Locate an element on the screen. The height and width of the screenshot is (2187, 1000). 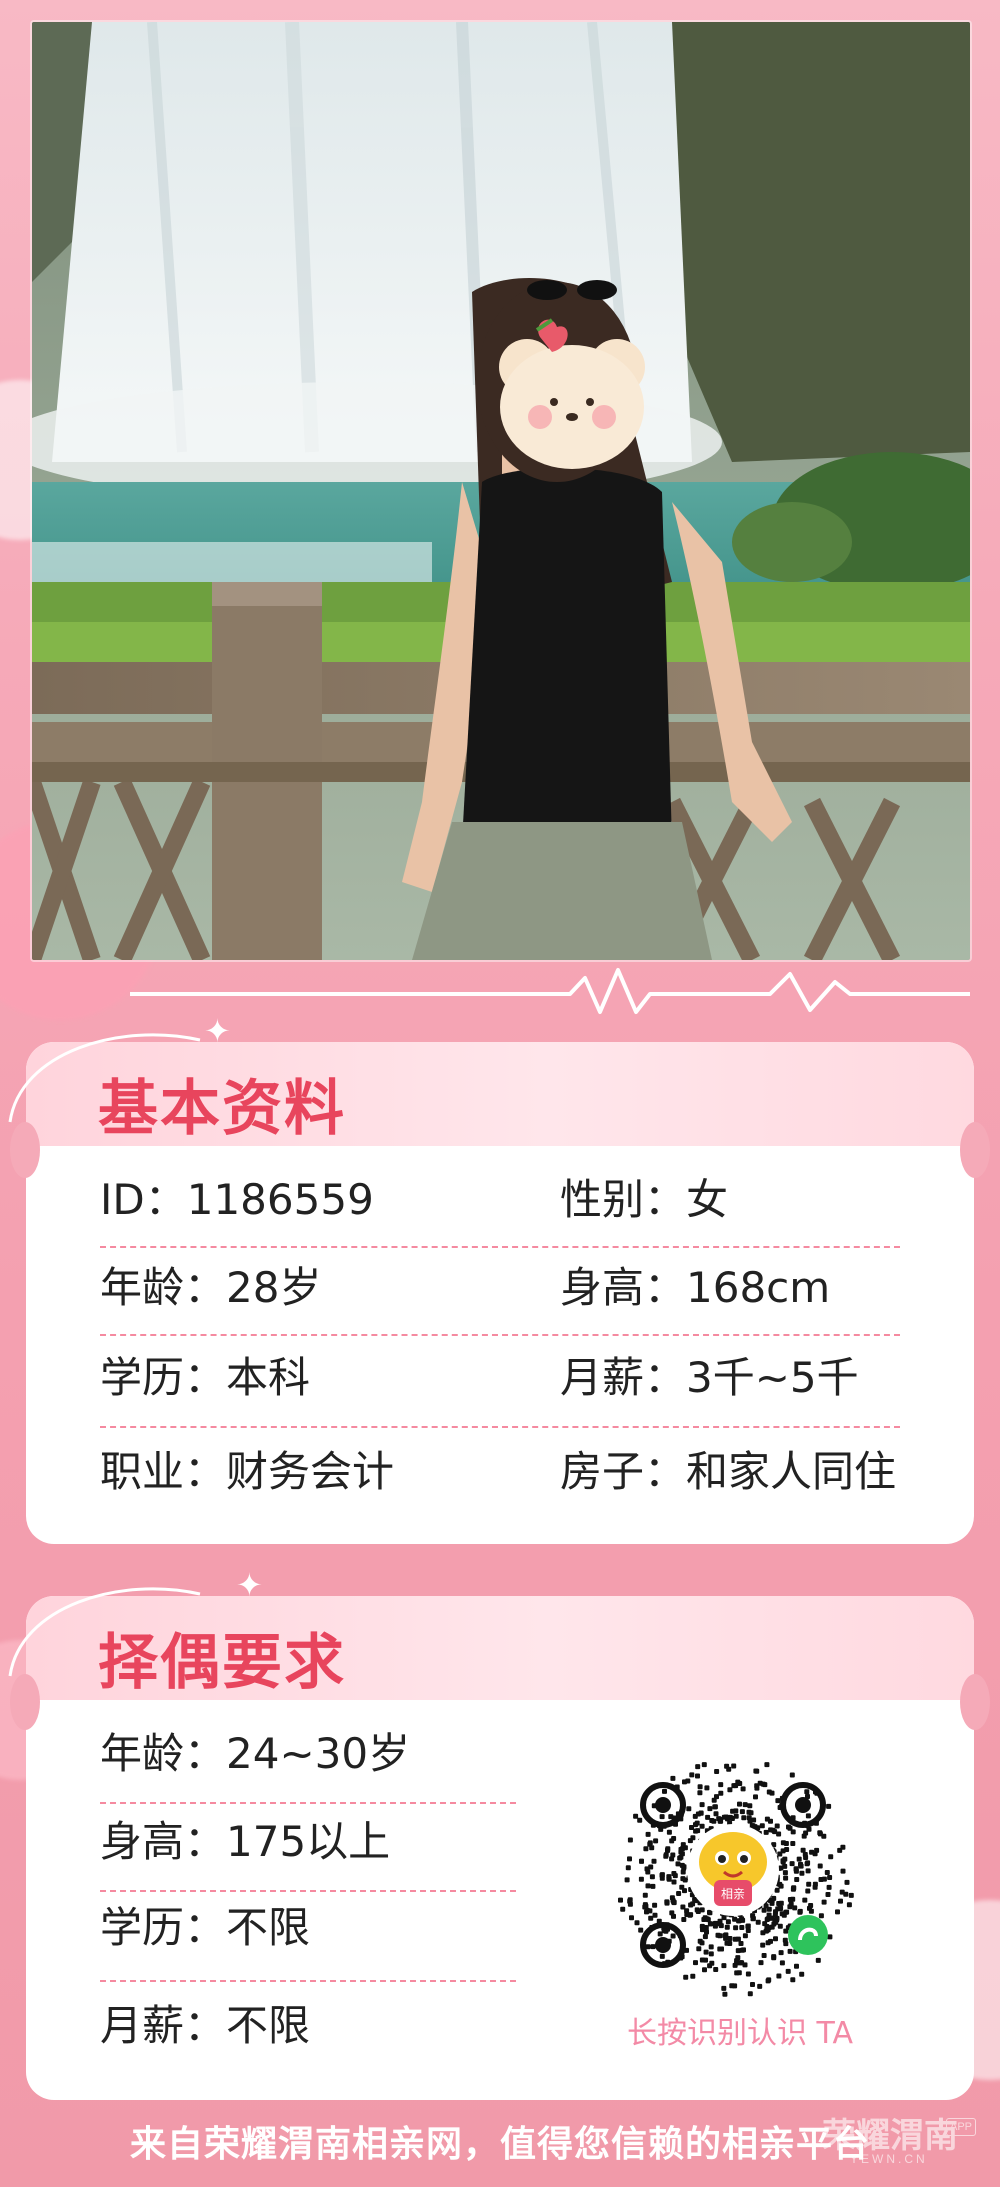
decorative-arc is located at coordinates (104, 1632).